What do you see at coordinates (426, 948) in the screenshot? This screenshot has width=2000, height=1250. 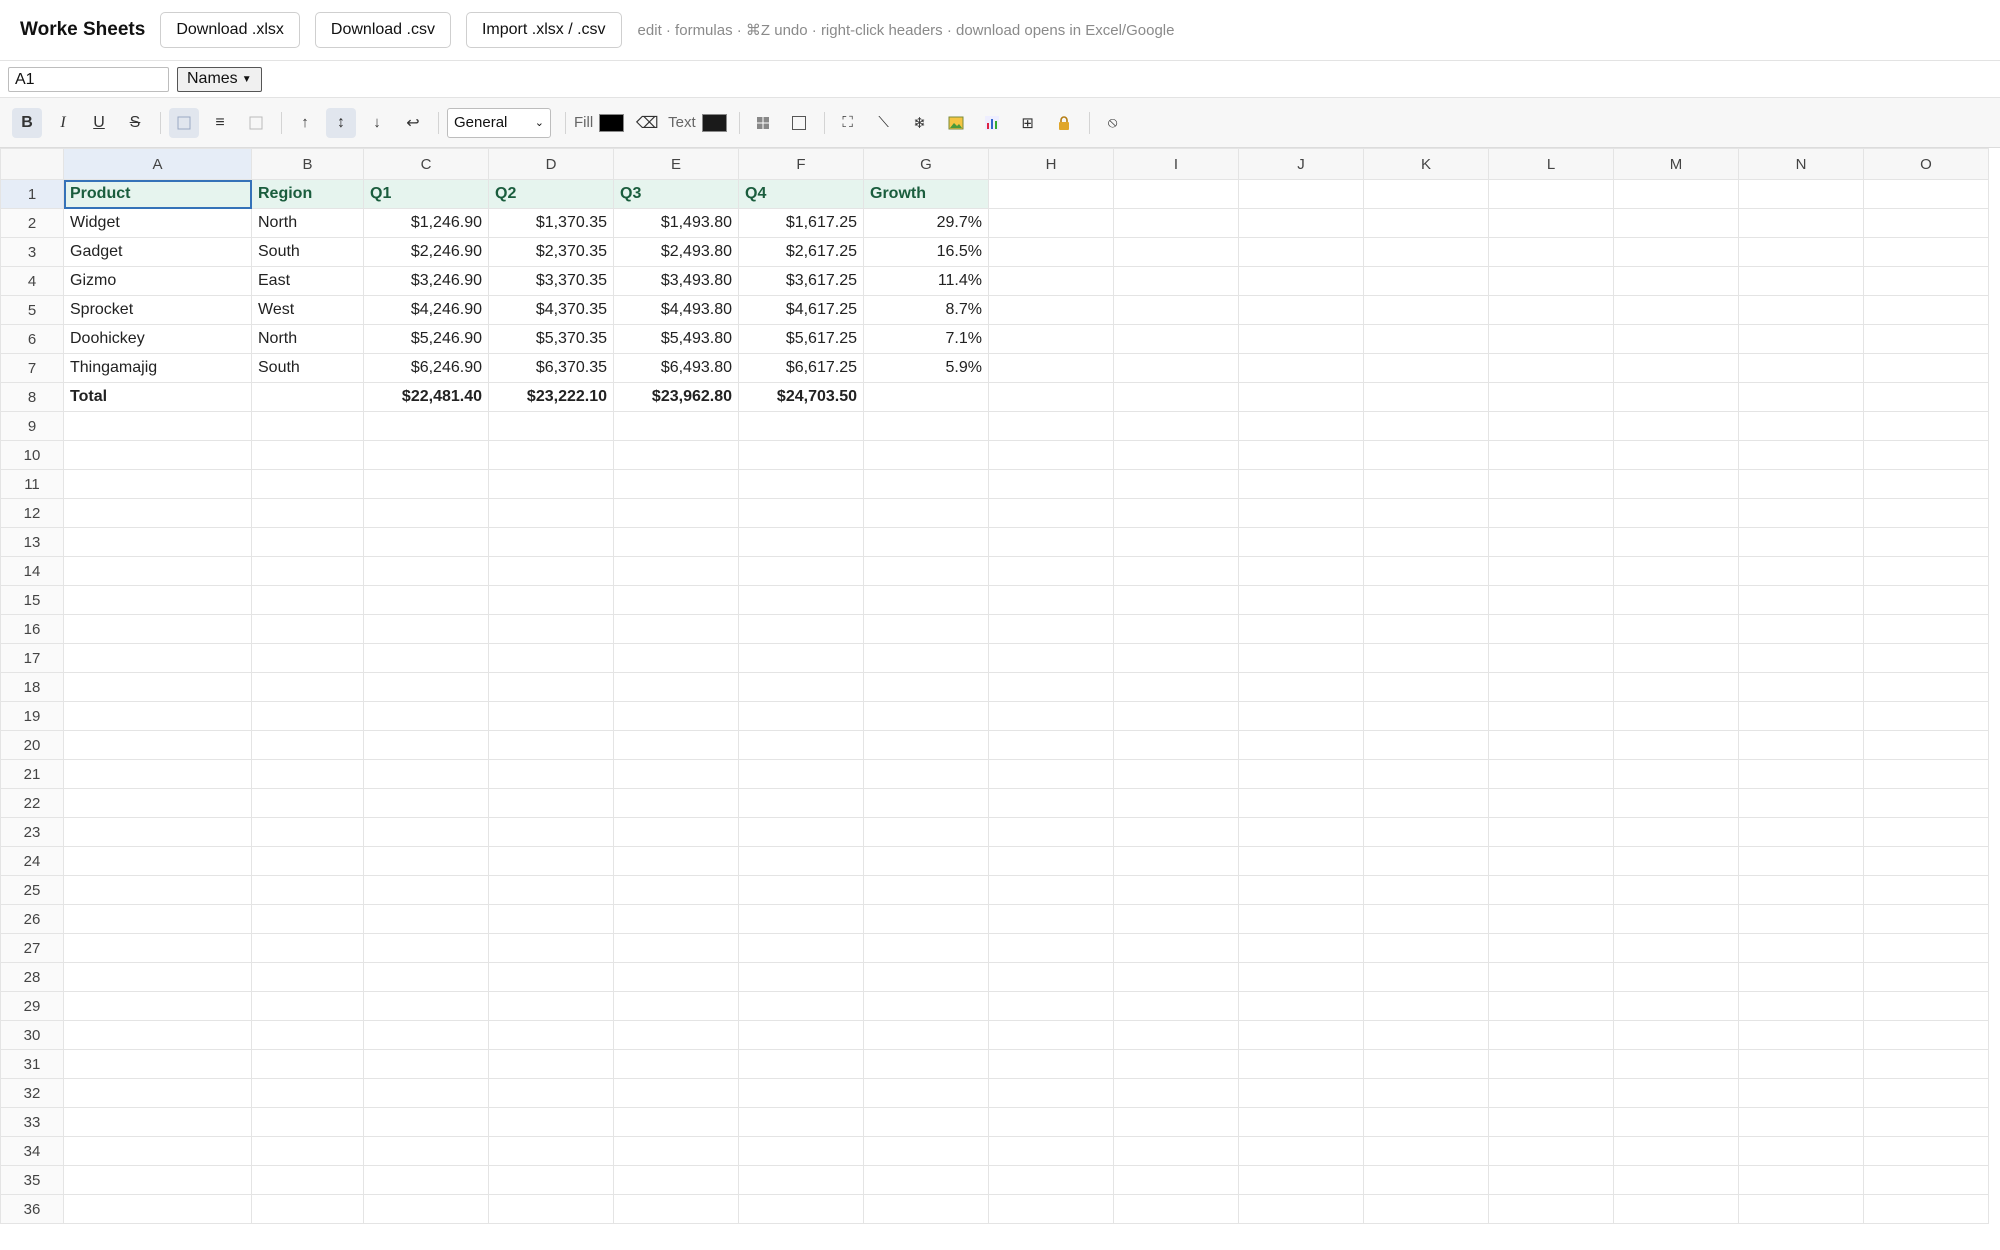 I see `cell-c27` at bounding box center [426, 948].